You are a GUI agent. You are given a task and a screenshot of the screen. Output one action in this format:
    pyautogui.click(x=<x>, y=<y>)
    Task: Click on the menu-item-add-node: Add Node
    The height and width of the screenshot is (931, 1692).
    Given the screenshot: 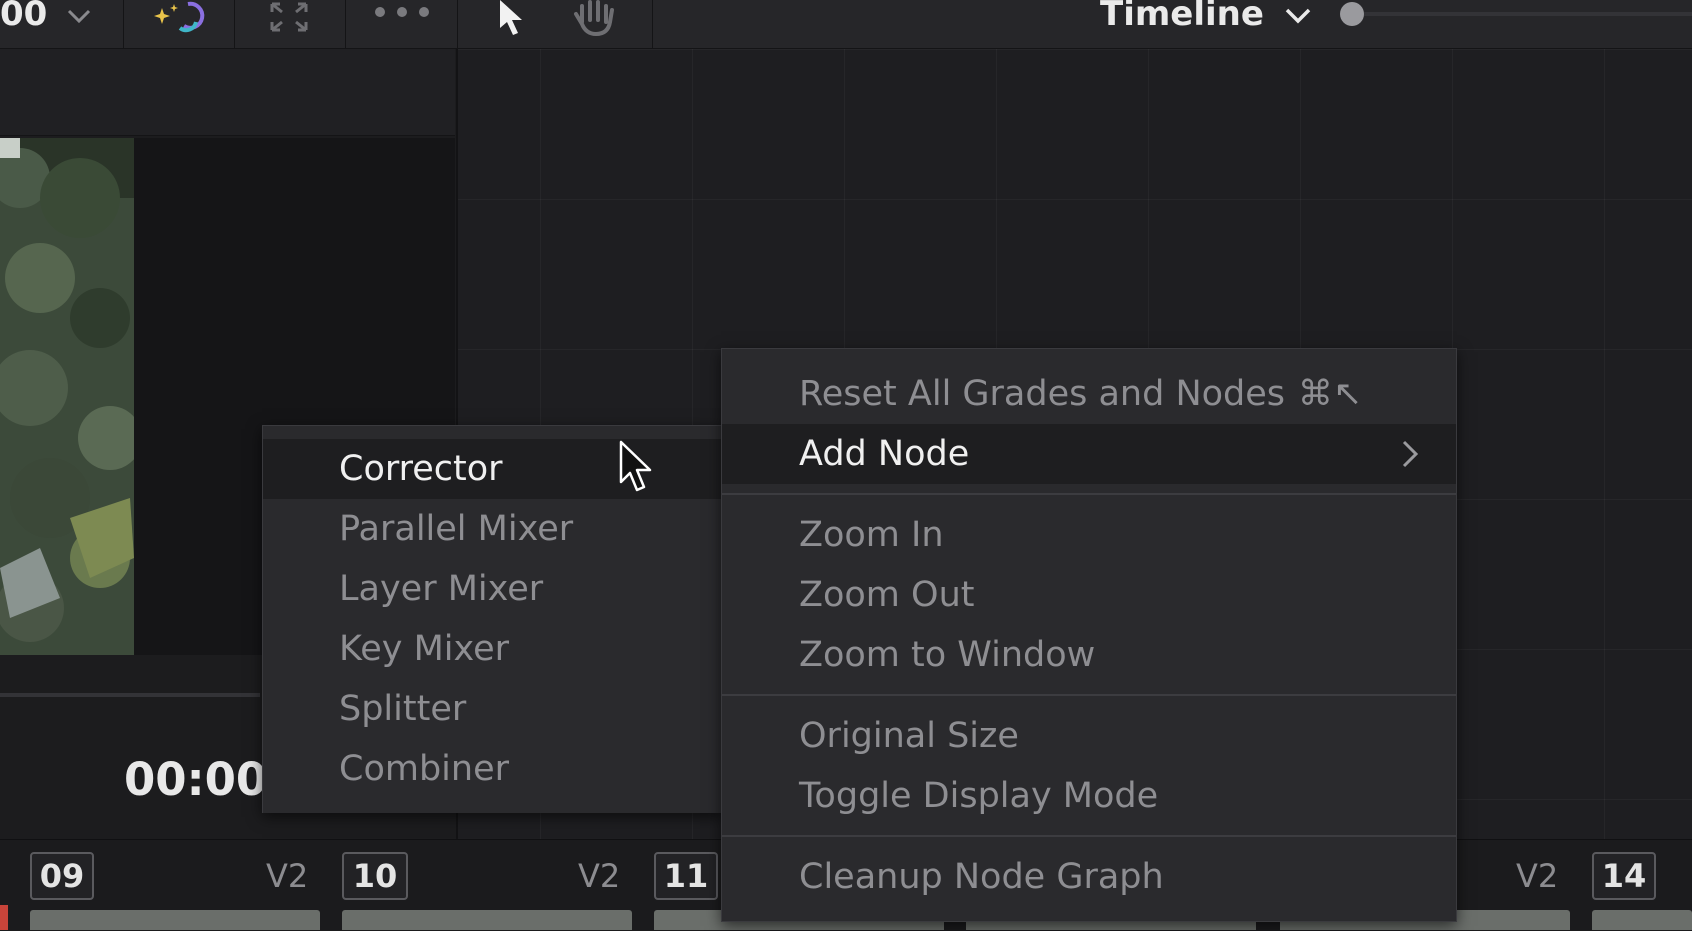 What is the action you would take?
    pyautogui.click(x=1089, y=454)
    